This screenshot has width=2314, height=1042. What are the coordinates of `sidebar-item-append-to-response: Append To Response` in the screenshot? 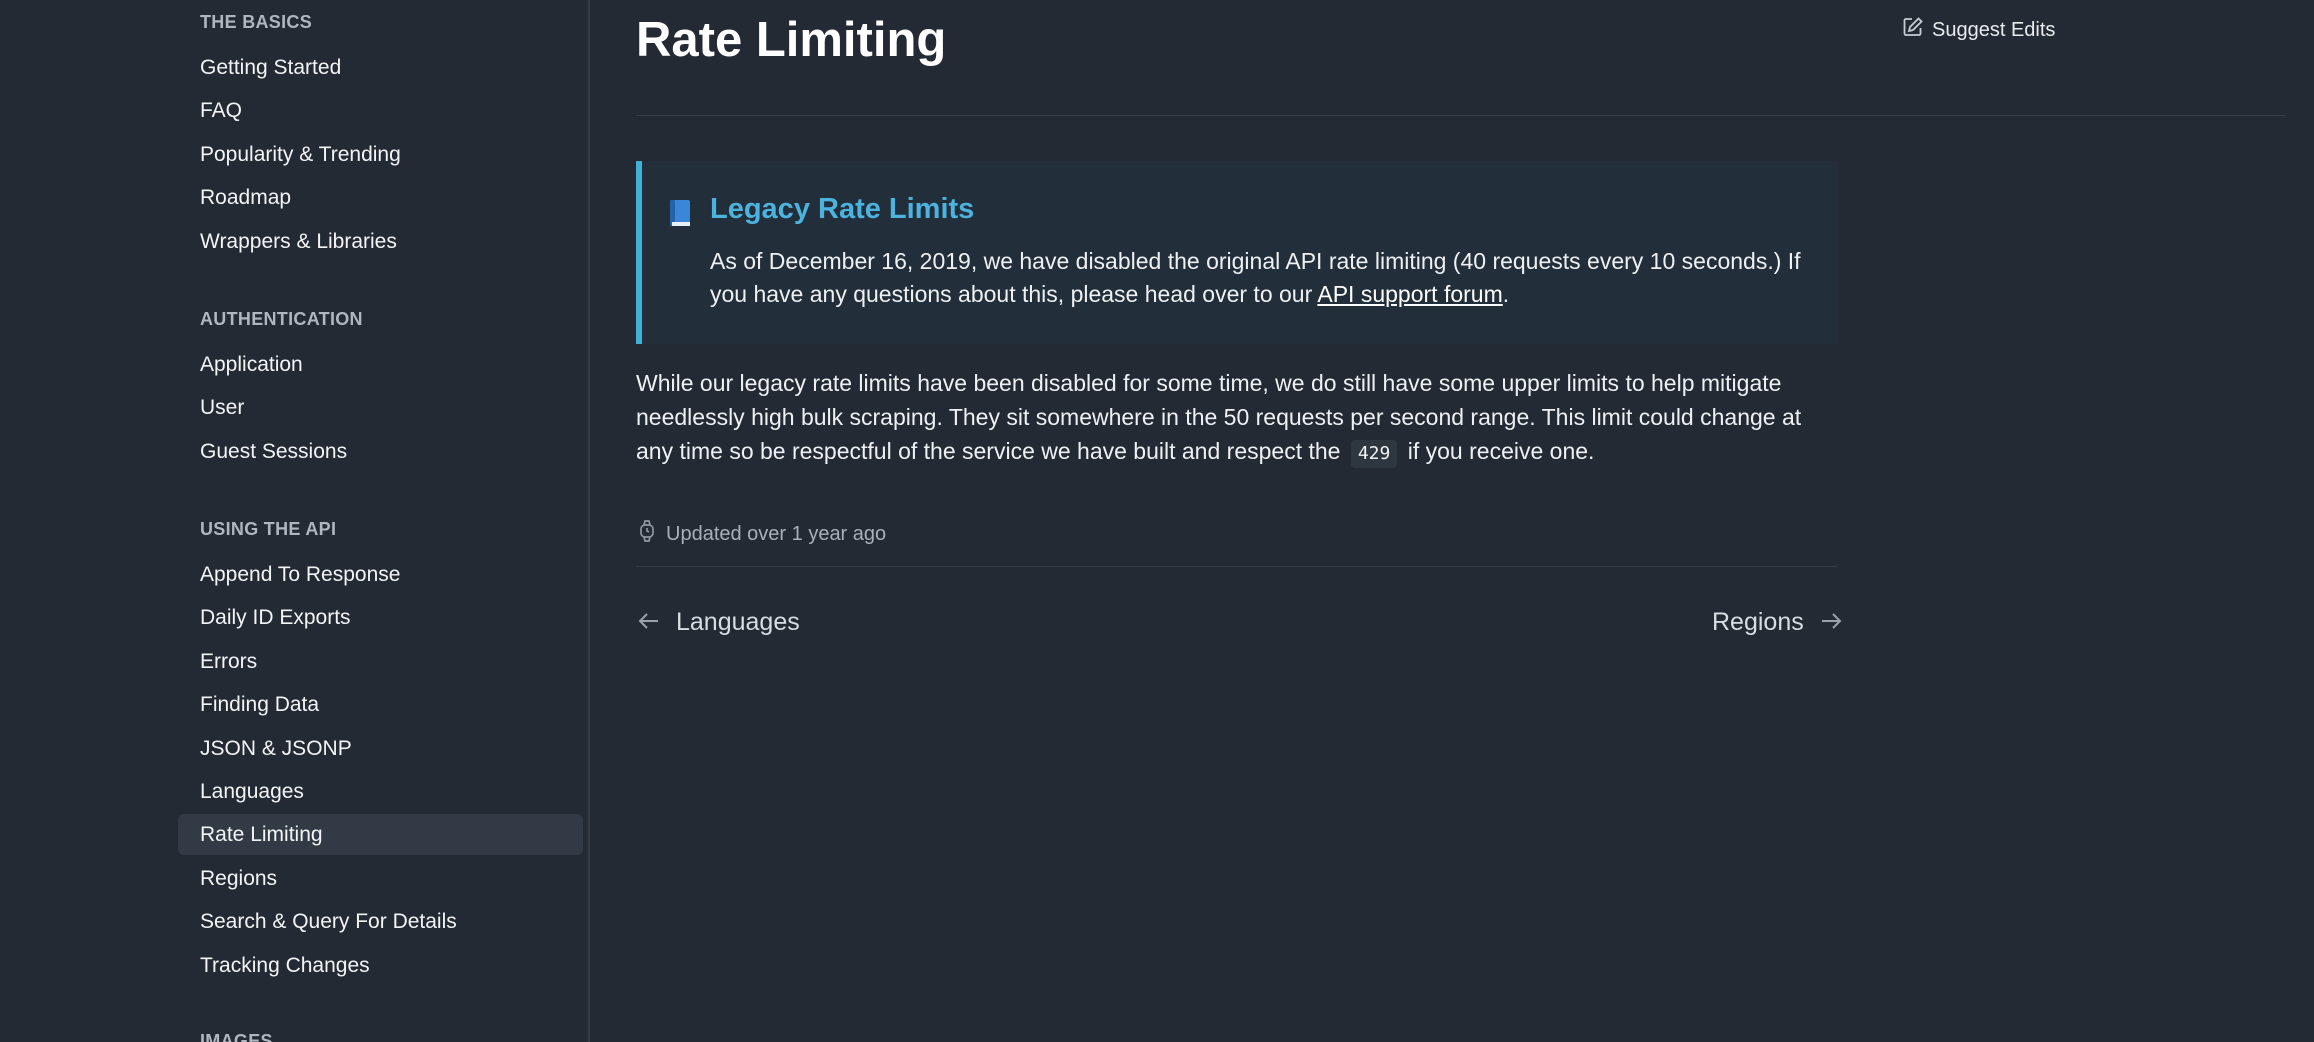 It's located at (380, 574).